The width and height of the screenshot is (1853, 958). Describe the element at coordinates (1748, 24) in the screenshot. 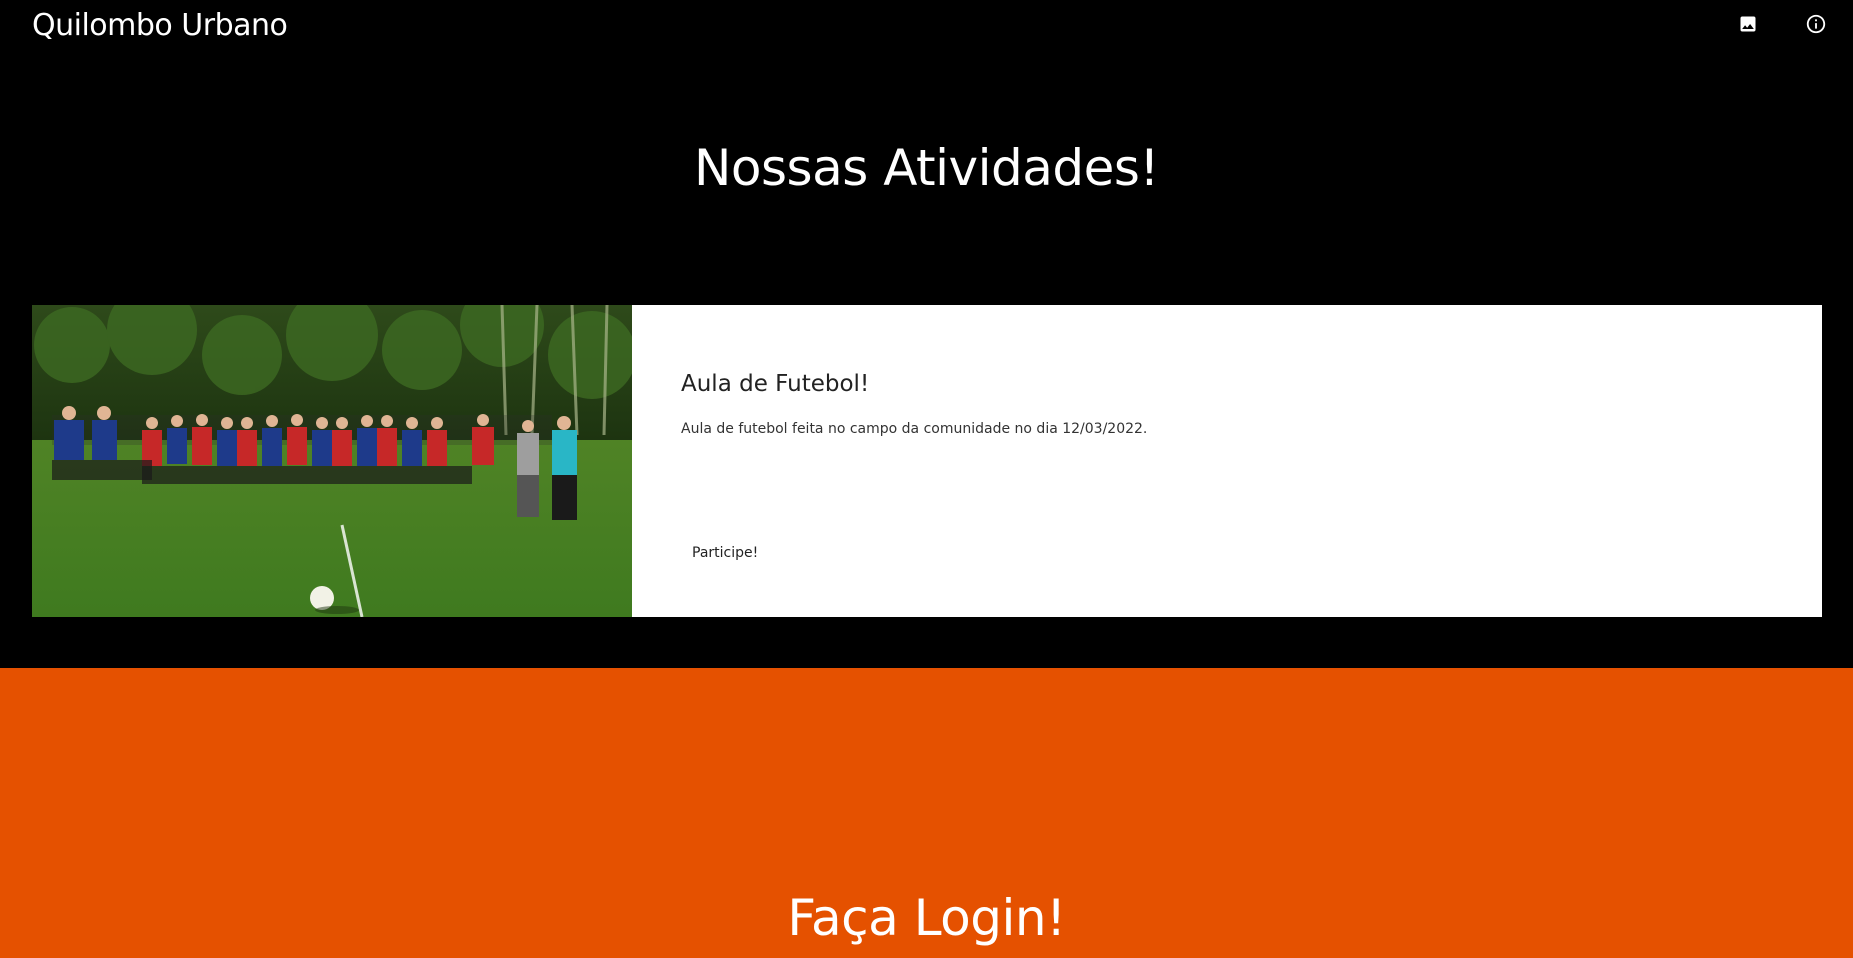

I see `image-icon` at that location.